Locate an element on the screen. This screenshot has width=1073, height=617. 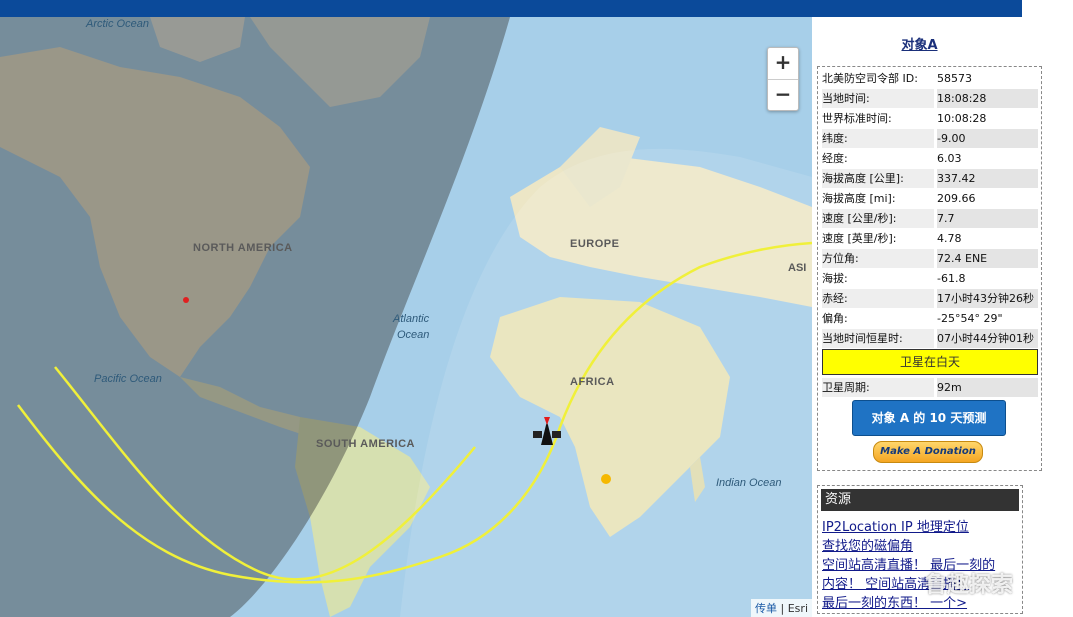
zoom-out-button: − is located at coordinates (783, 95).